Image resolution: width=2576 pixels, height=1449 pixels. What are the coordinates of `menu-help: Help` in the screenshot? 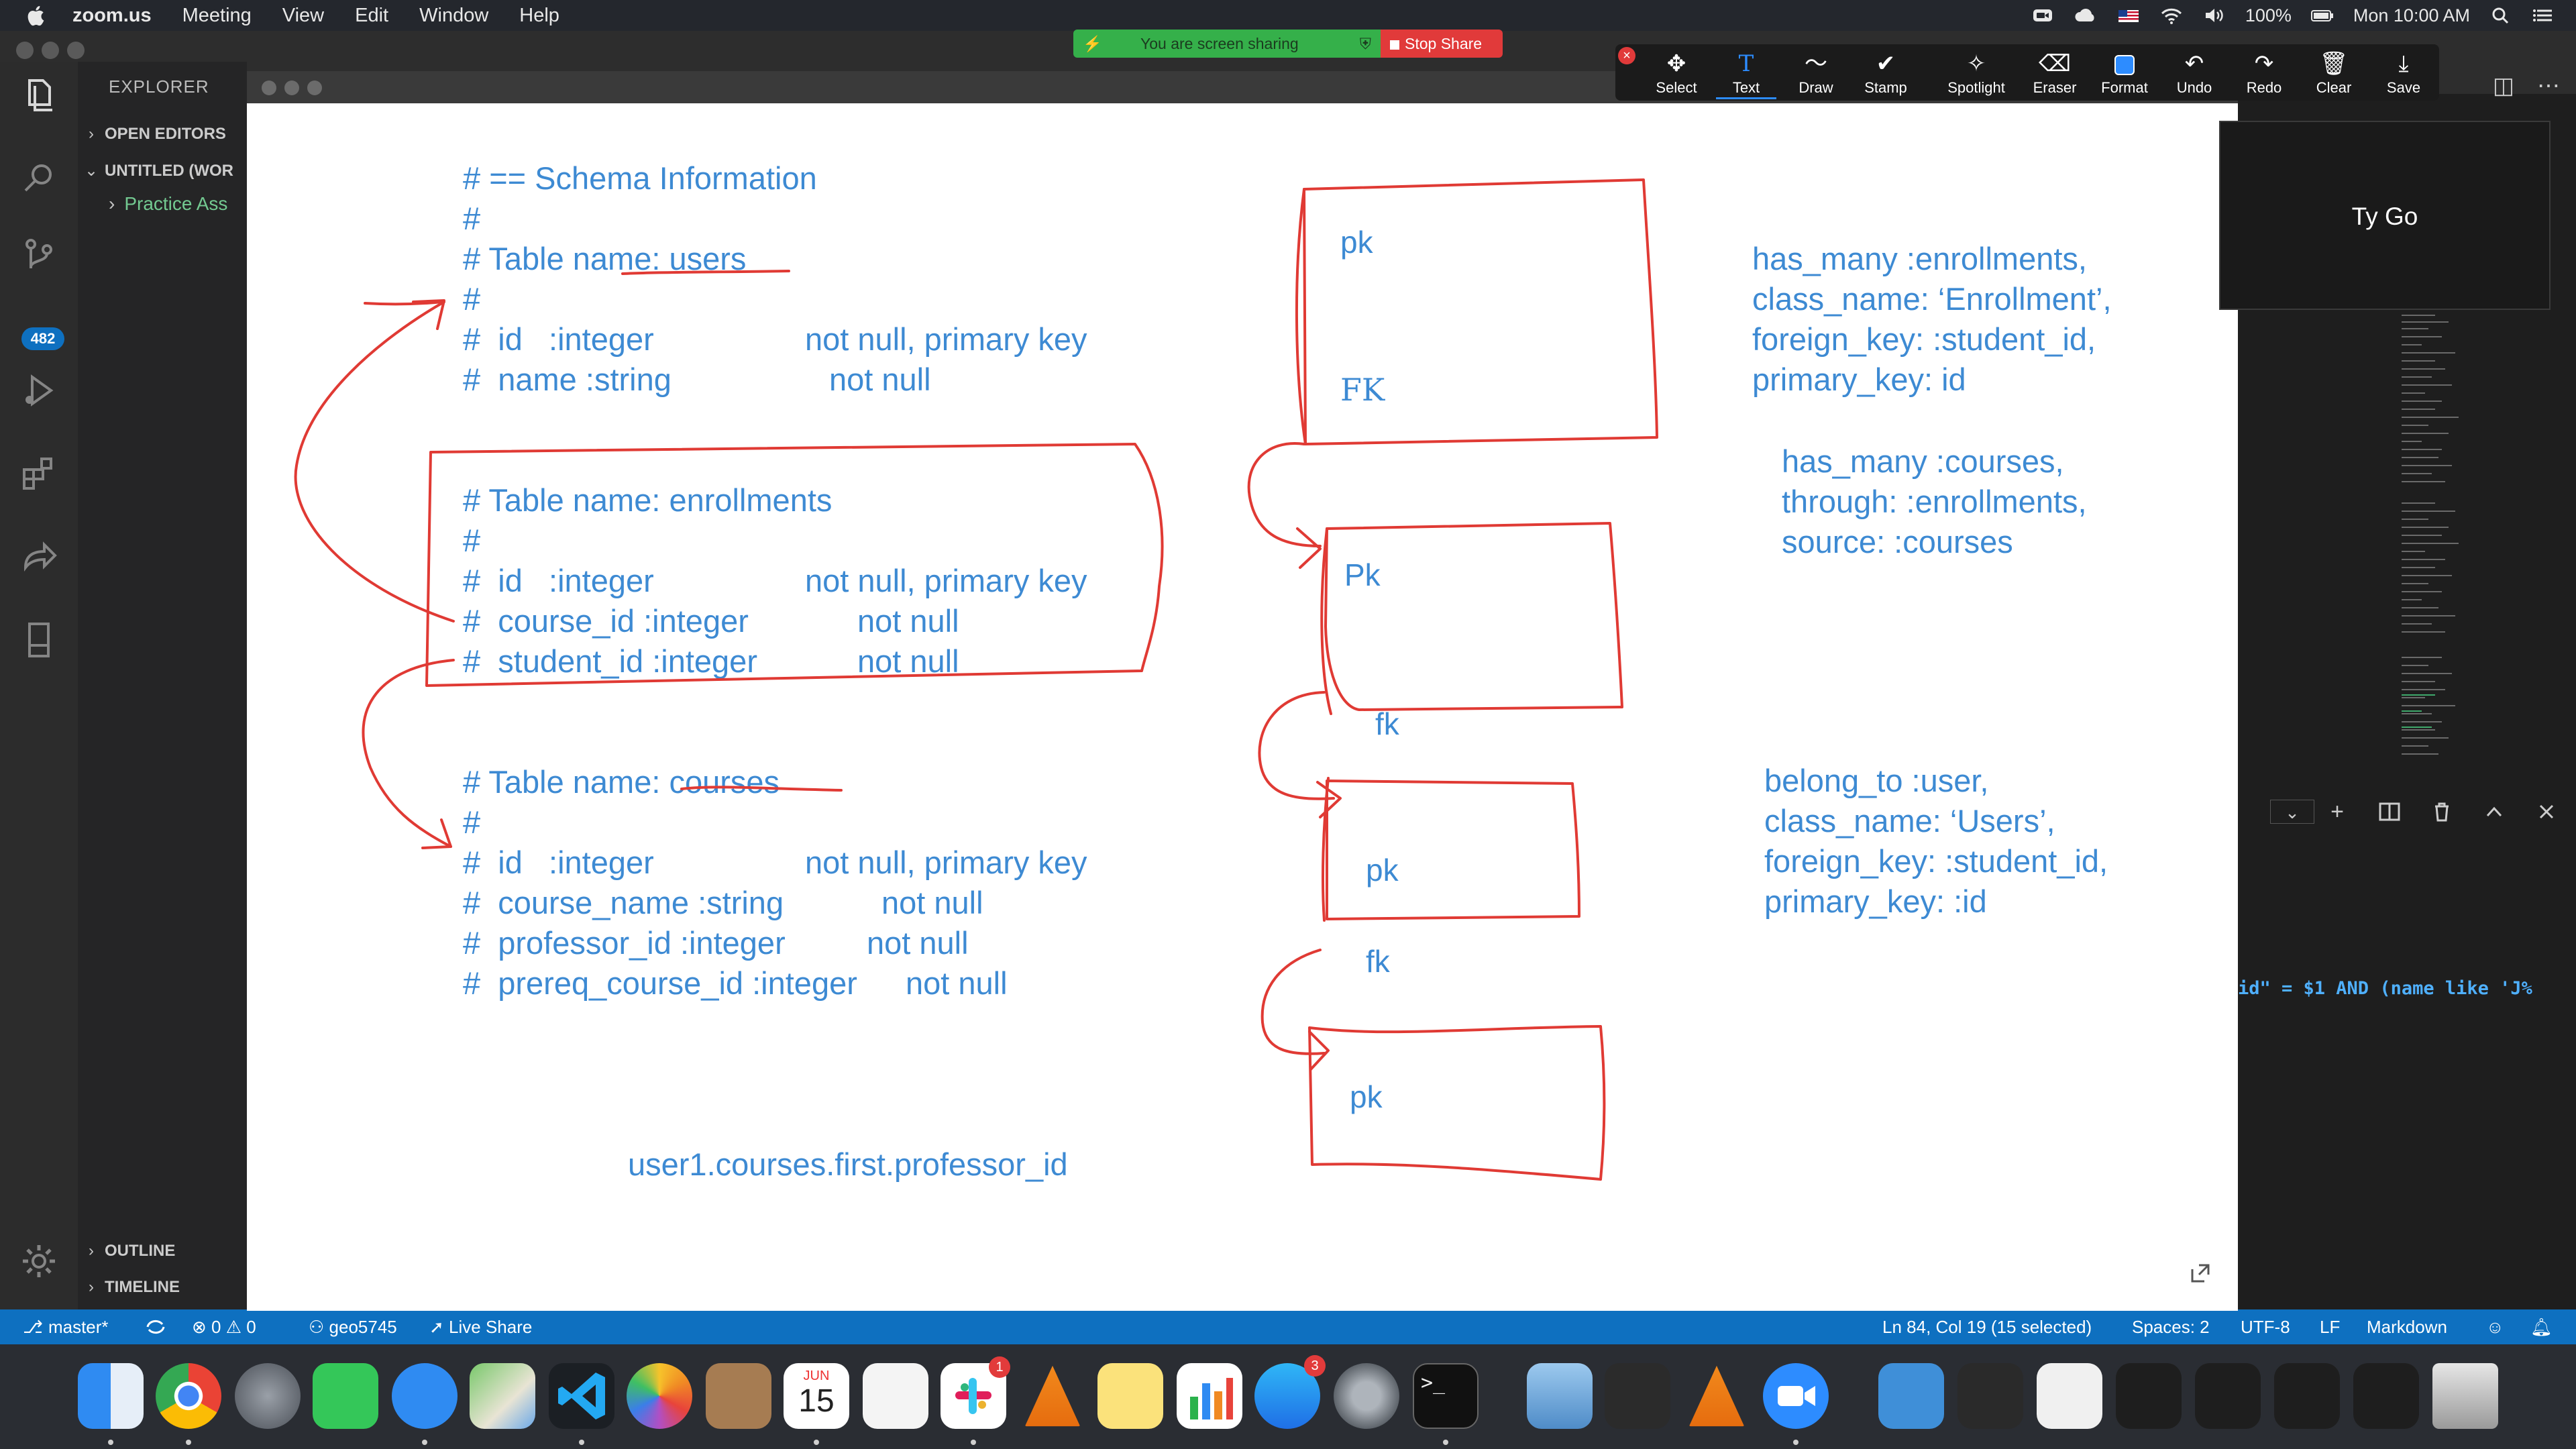 It's located at (539, 16).